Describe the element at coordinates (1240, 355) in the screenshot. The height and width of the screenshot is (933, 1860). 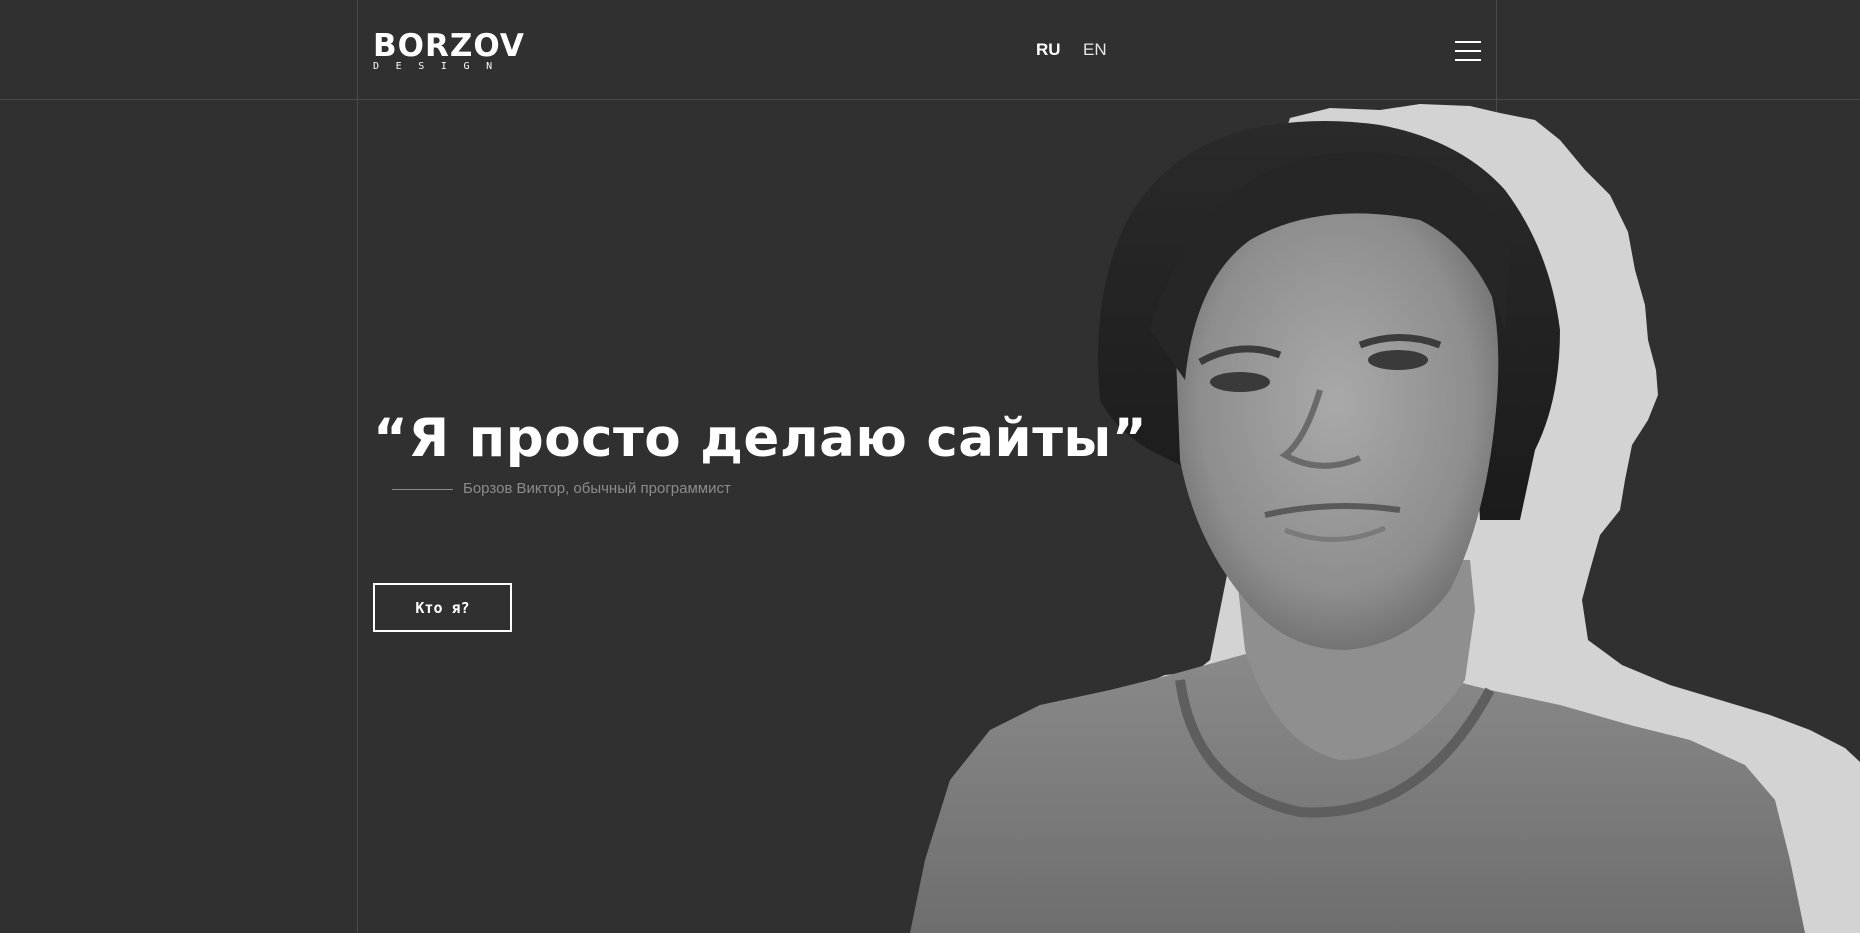
I see `left-brow` at that location.